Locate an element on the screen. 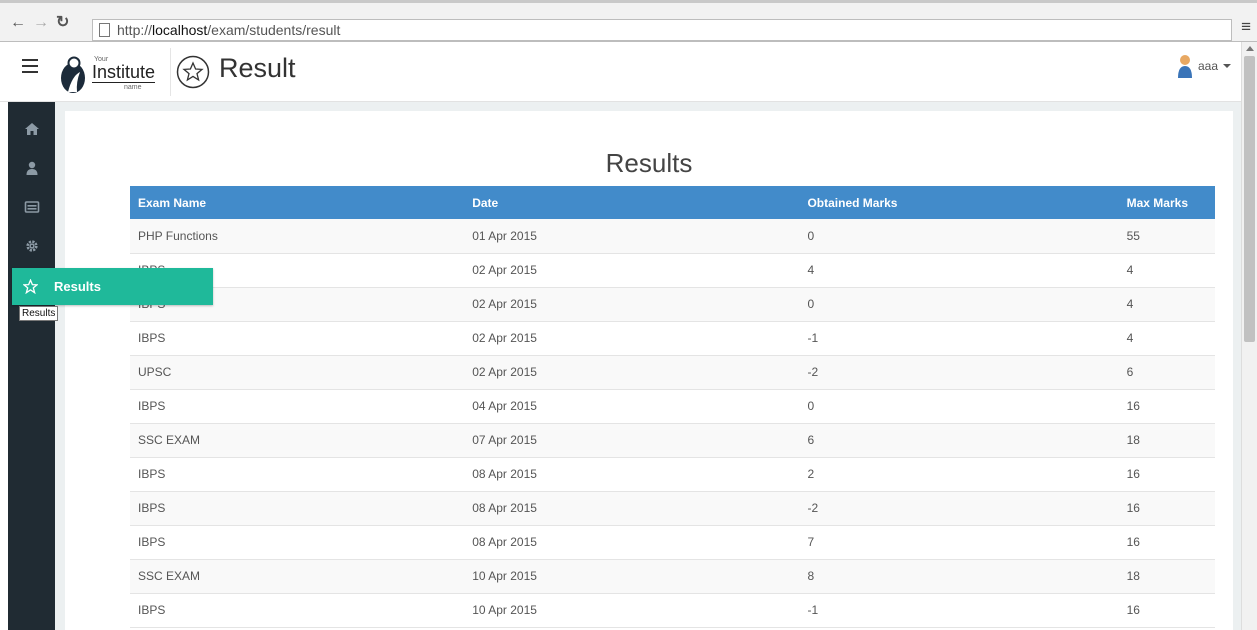 The height and width of the screenshot is (630, 1257). table-row: IBPS 08 Apr 2015 -2 16 is located at coordinates (672, 508).